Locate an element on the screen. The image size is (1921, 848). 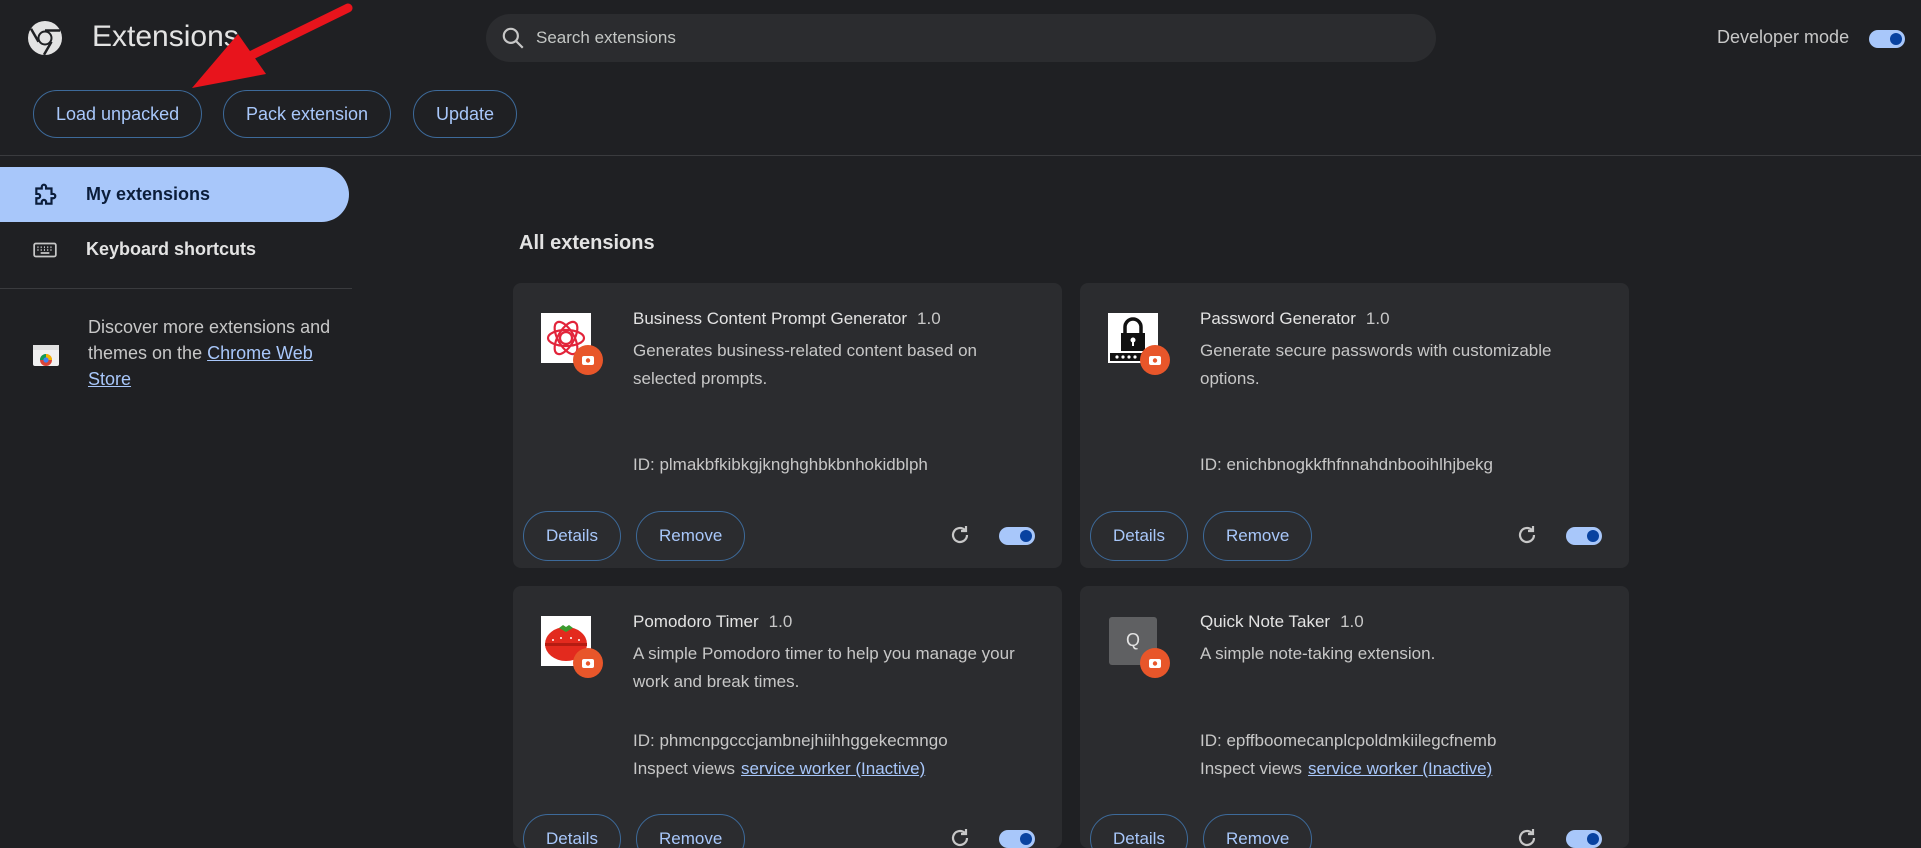
extension-id: ID: enichbnogkkfhfnnahdnbooihlhjbekg is located at coordinates (1347, 464).